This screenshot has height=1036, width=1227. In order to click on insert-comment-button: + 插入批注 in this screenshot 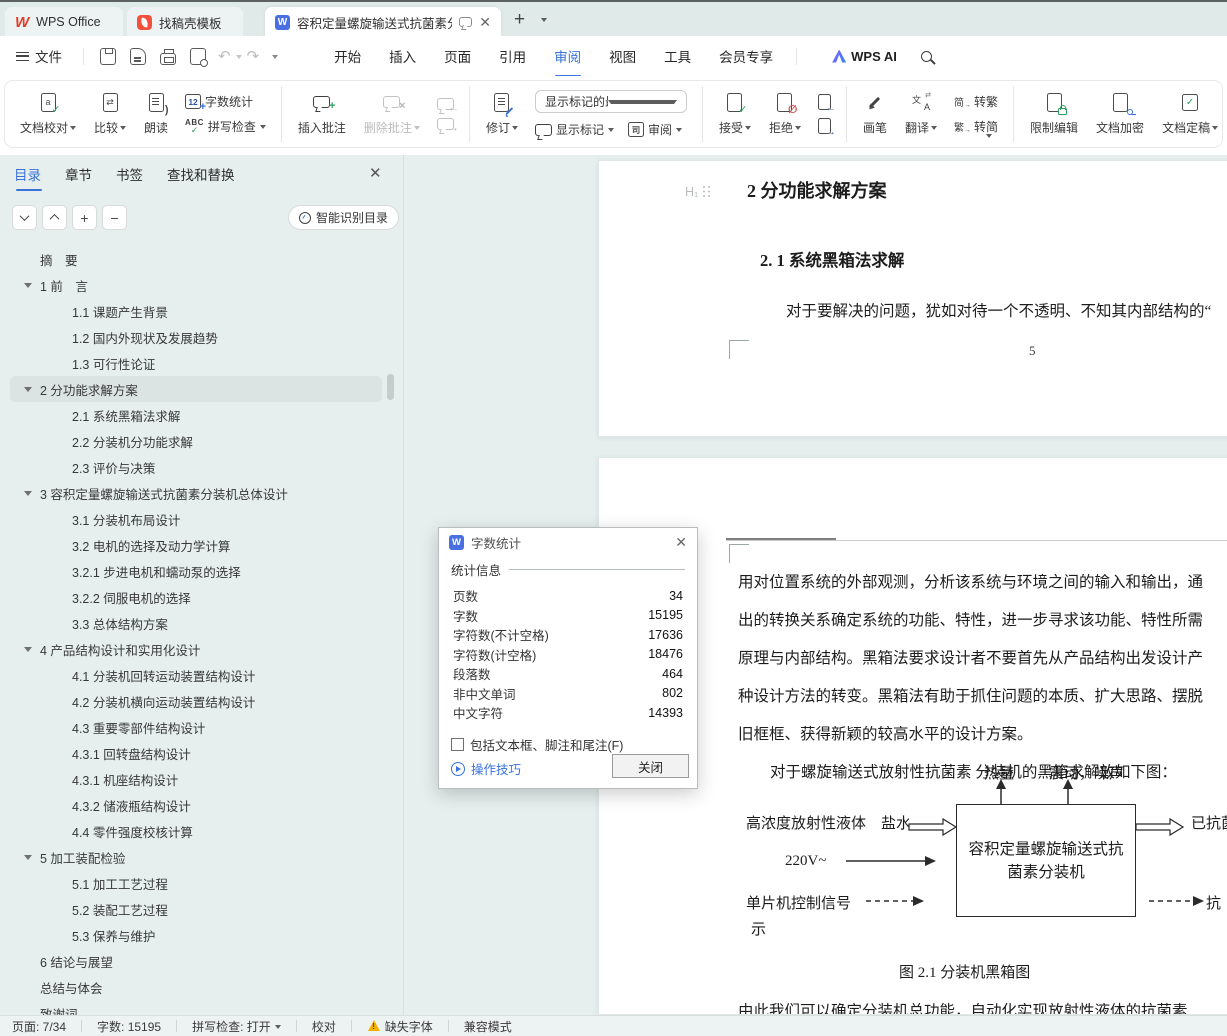, I will do `click(322, 114)`.